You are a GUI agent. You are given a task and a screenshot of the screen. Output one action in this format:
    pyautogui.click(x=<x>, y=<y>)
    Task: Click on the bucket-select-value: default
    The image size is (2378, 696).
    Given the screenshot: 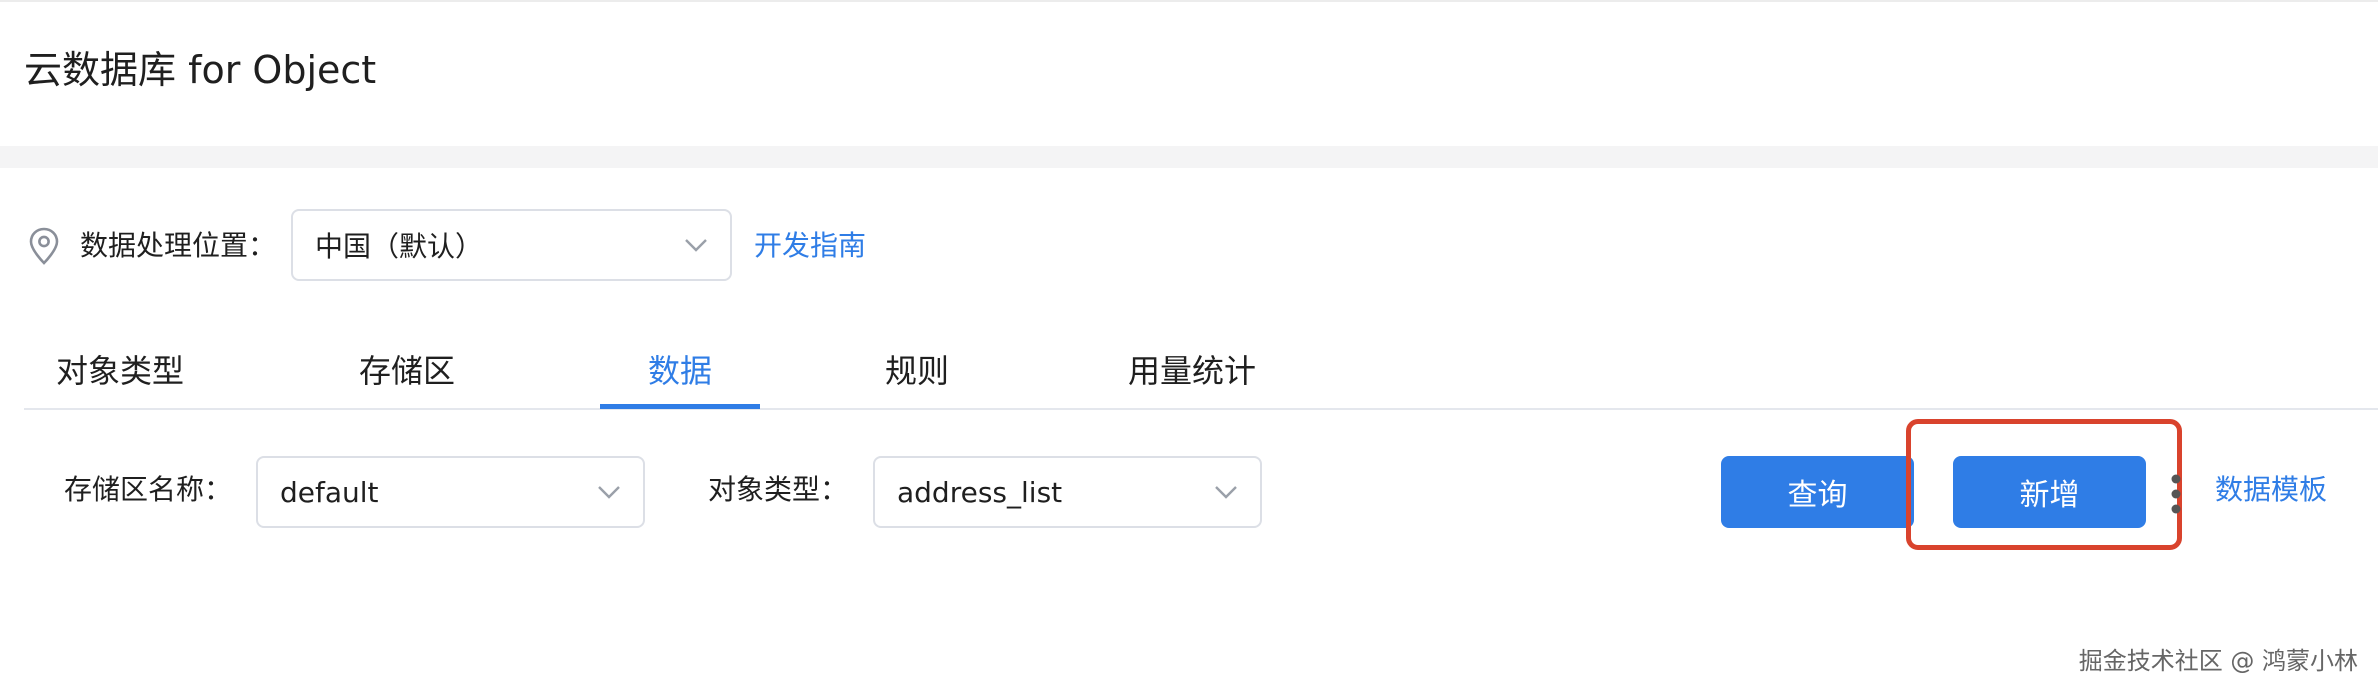 What is the action you would take?
    pyautogui.click(x=329, y=492)
    